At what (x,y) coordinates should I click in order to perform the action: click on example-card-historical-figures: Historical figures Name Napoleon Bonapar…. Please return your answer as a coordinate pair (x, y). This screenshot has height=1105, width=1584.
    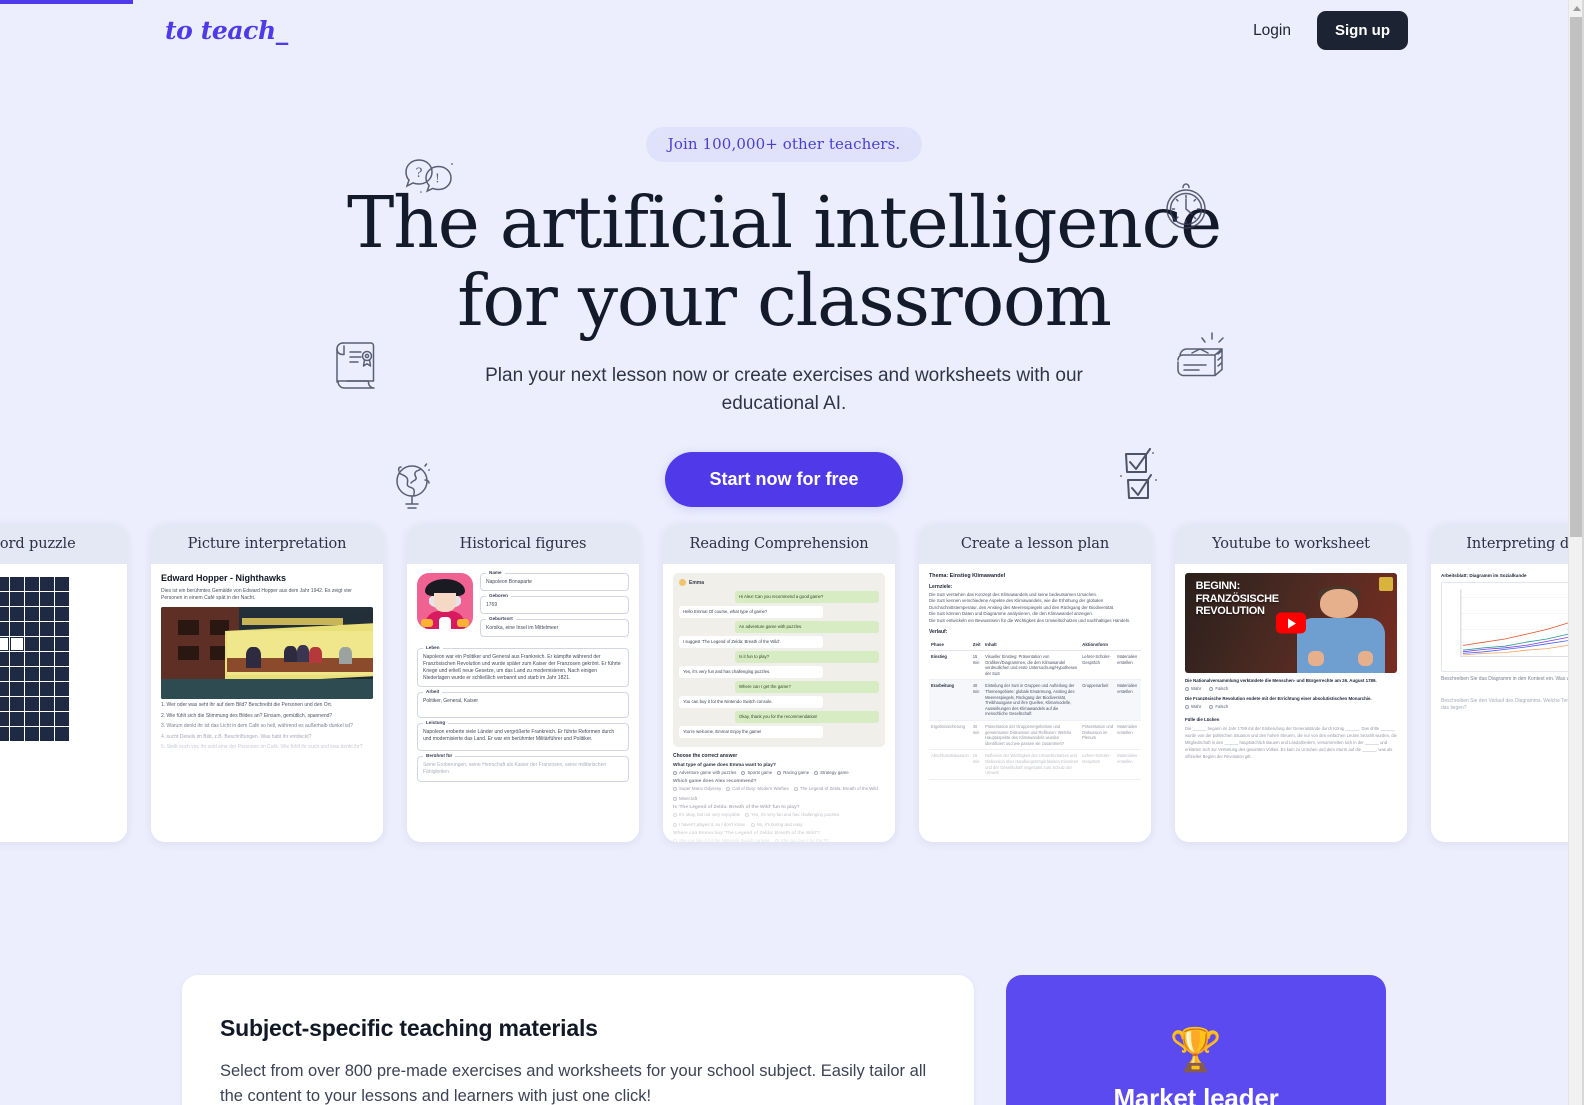
    Looking at the image, I should click on (523, 683).